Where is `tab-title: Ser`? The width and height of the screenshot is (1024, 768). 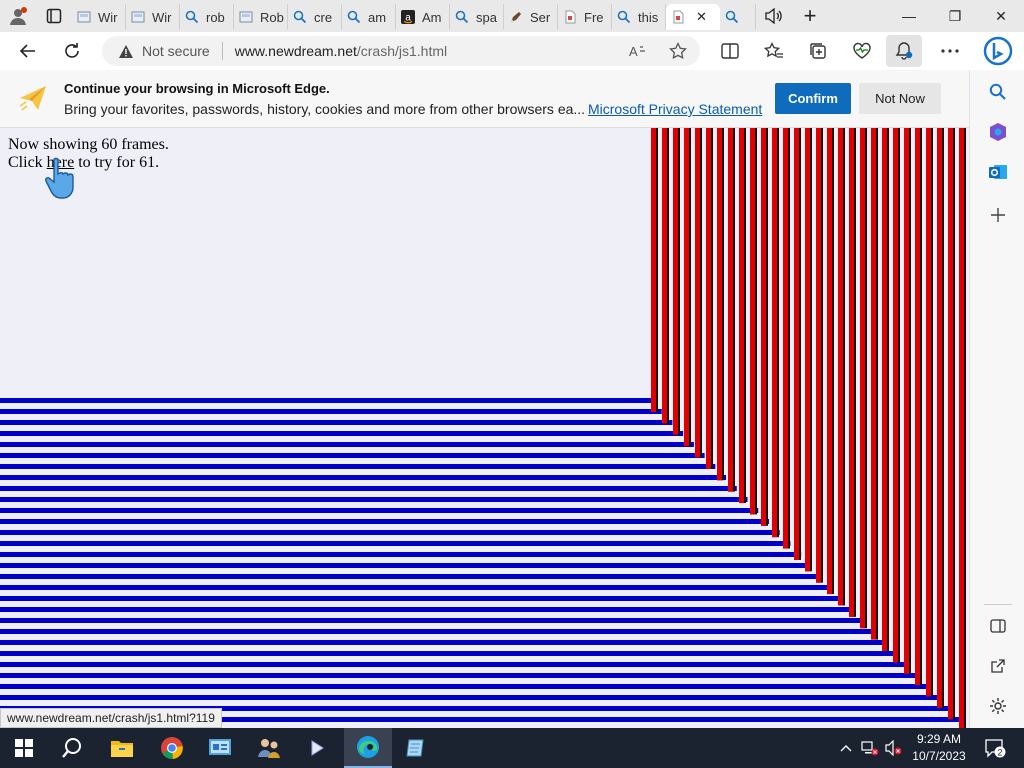
tab-title: Ser is located at coordinates (540, 17).